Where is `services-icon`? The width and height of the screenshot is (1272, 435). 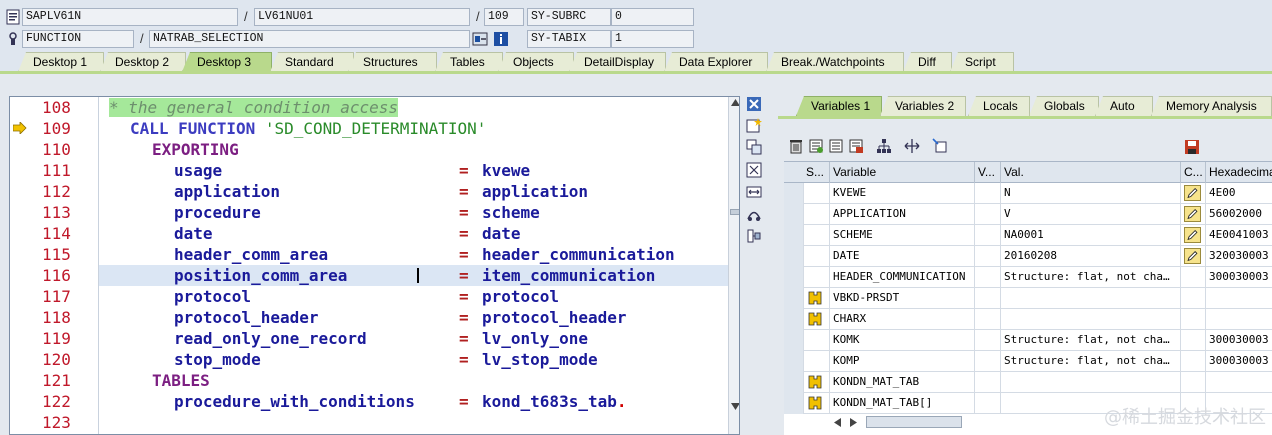
services-icon is located at coordinates (754, 214).